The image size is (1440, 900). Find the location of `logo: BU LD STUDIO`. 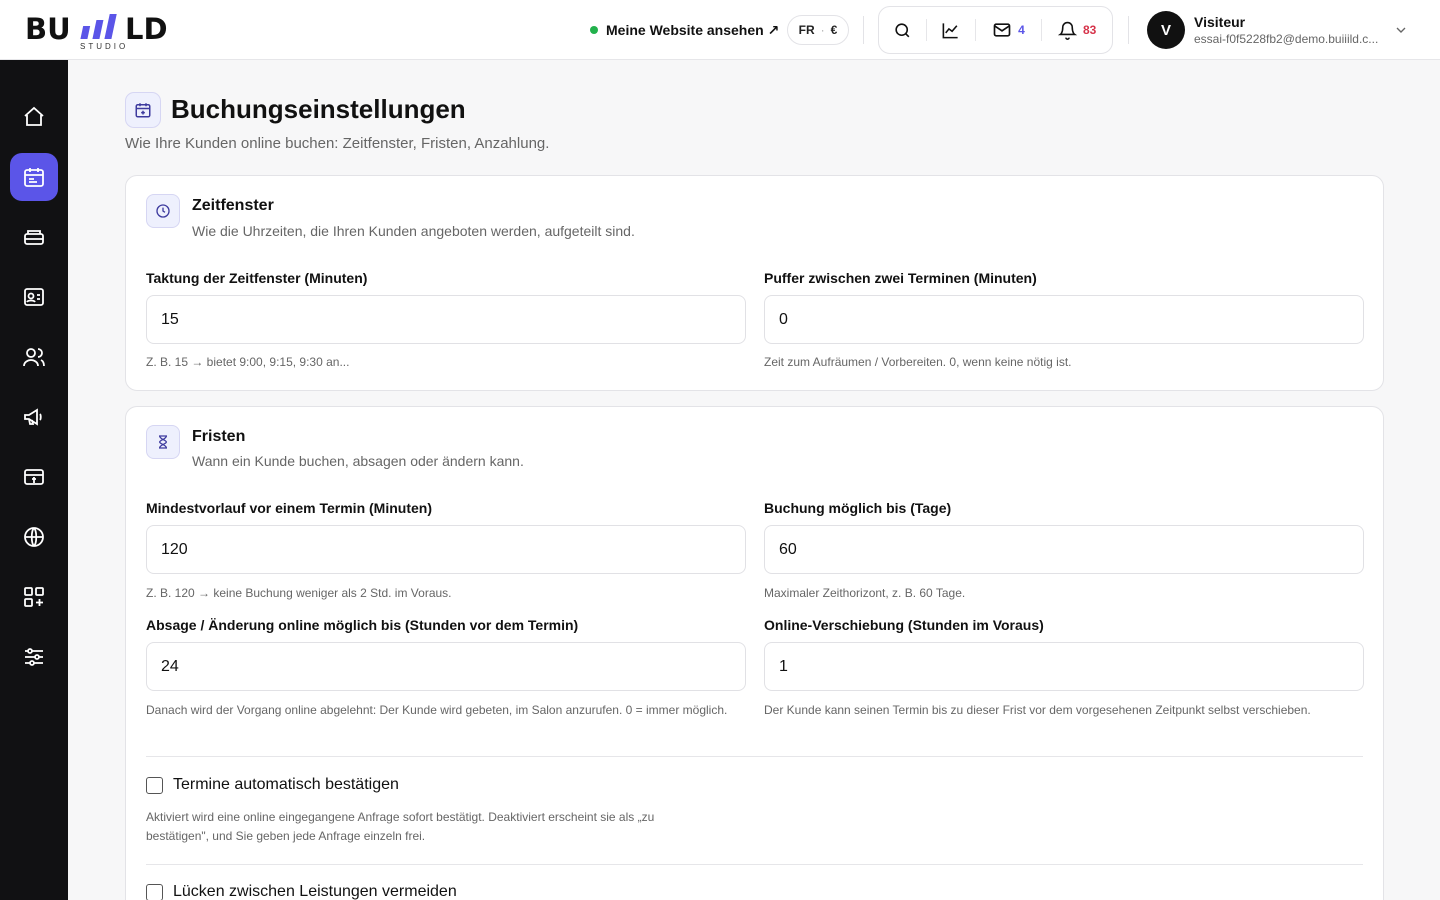

logo: BU LD STUDIO is located at coordinates (105, 30).